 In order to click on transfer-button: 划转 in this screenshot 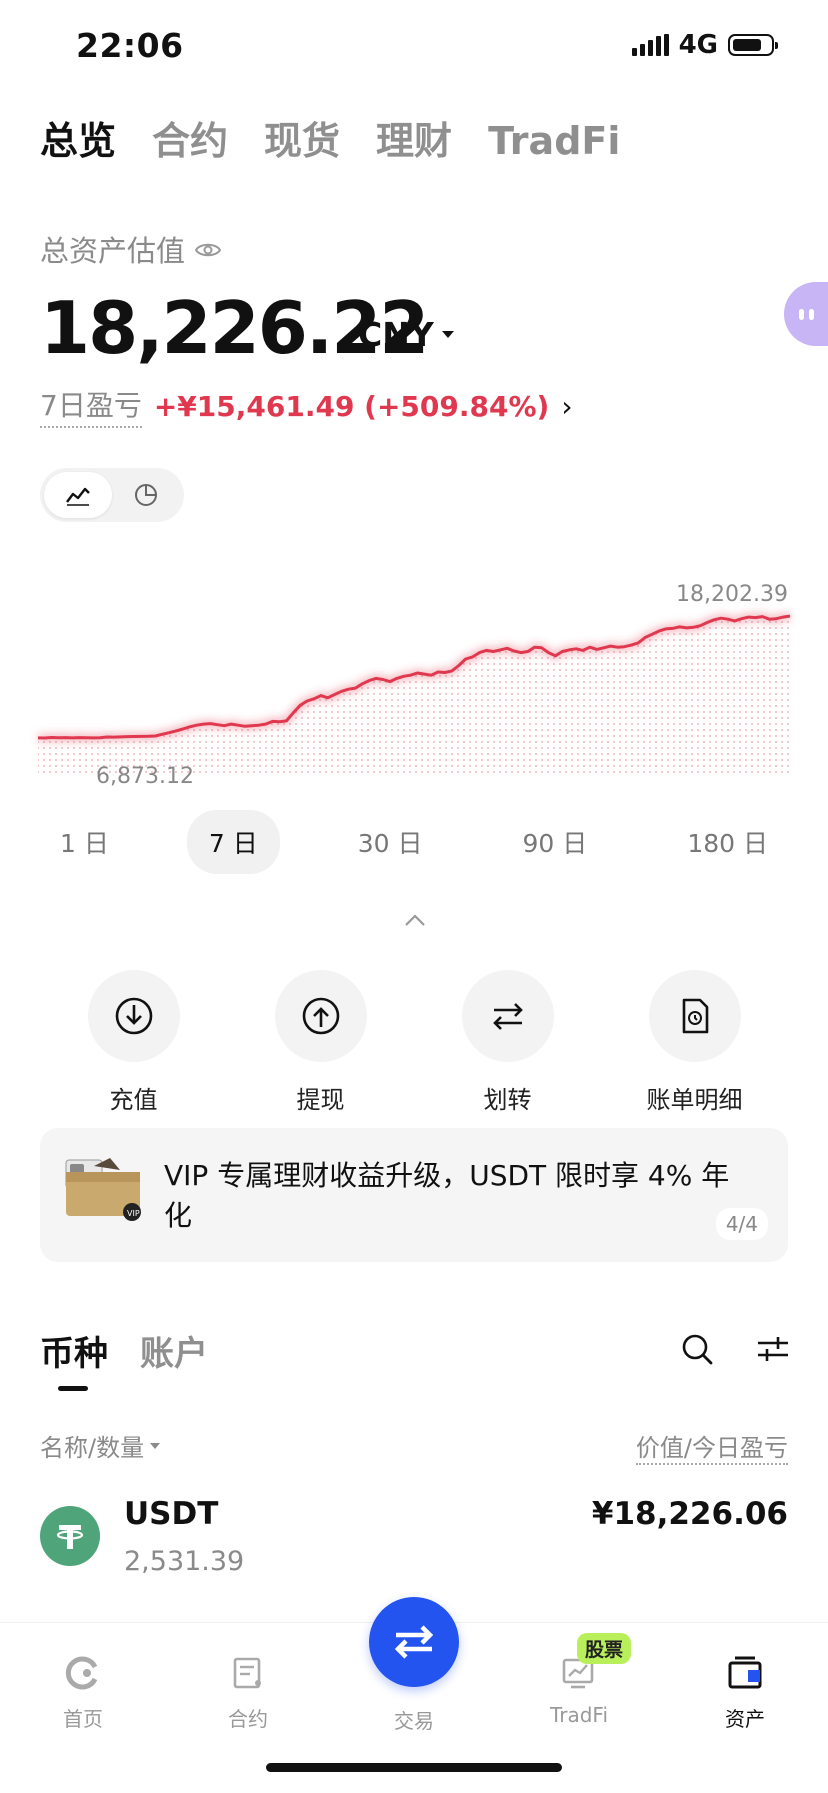, I will do `click(508, 1042)`.